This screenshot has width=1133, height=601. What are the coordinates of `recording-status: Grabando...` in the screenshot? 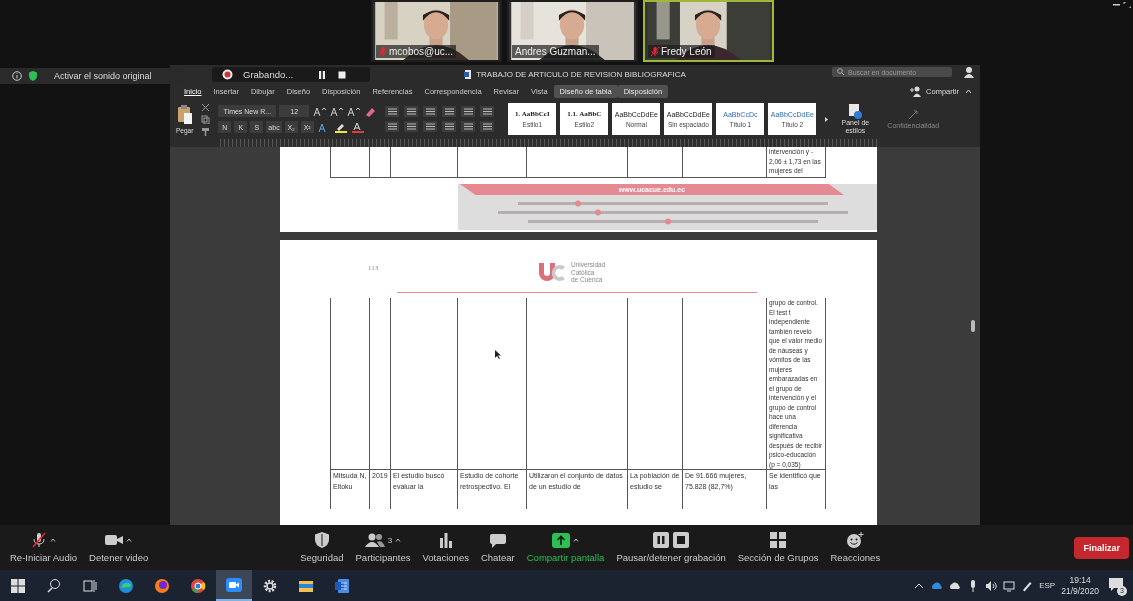 It's located at (268, 74).